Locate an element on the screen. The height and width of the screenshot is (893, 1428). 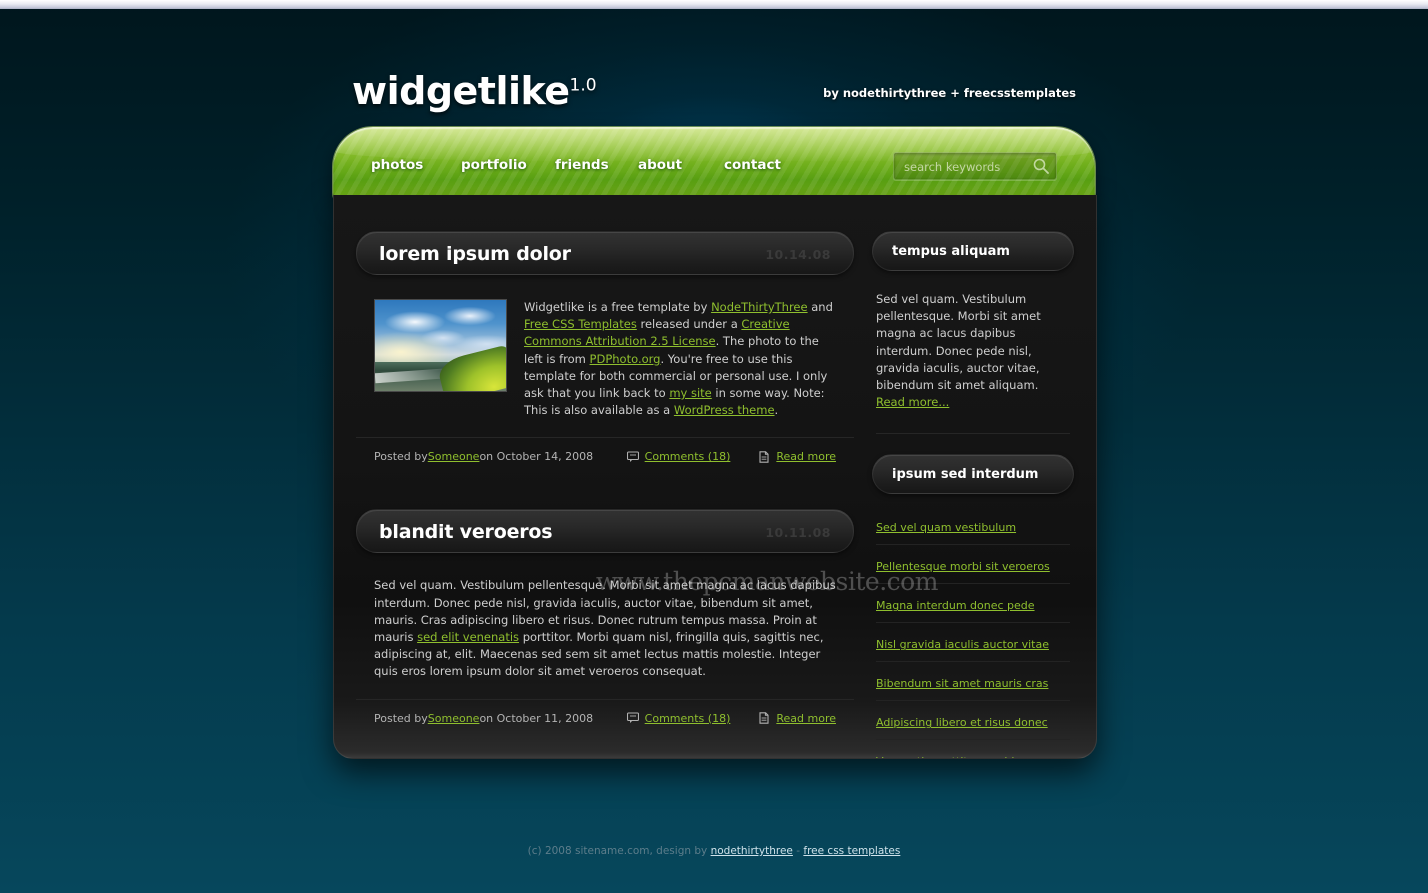
list-item: Adipiscing libero et risus donec is located at coordinates (973, 721).